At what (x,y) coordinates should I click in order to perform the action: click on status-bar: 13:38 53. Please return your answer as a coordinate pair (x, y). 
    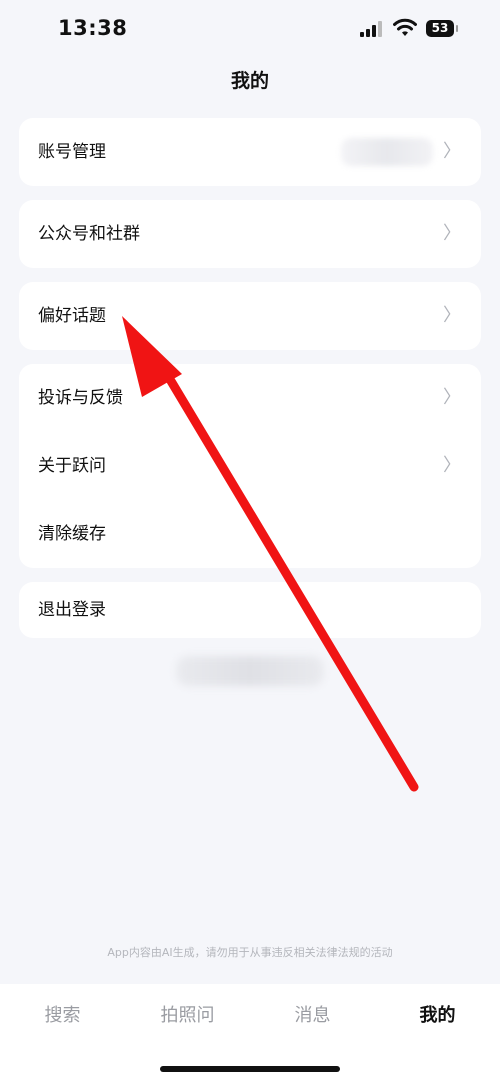
    Looking at the image, I should click on (250, 28).